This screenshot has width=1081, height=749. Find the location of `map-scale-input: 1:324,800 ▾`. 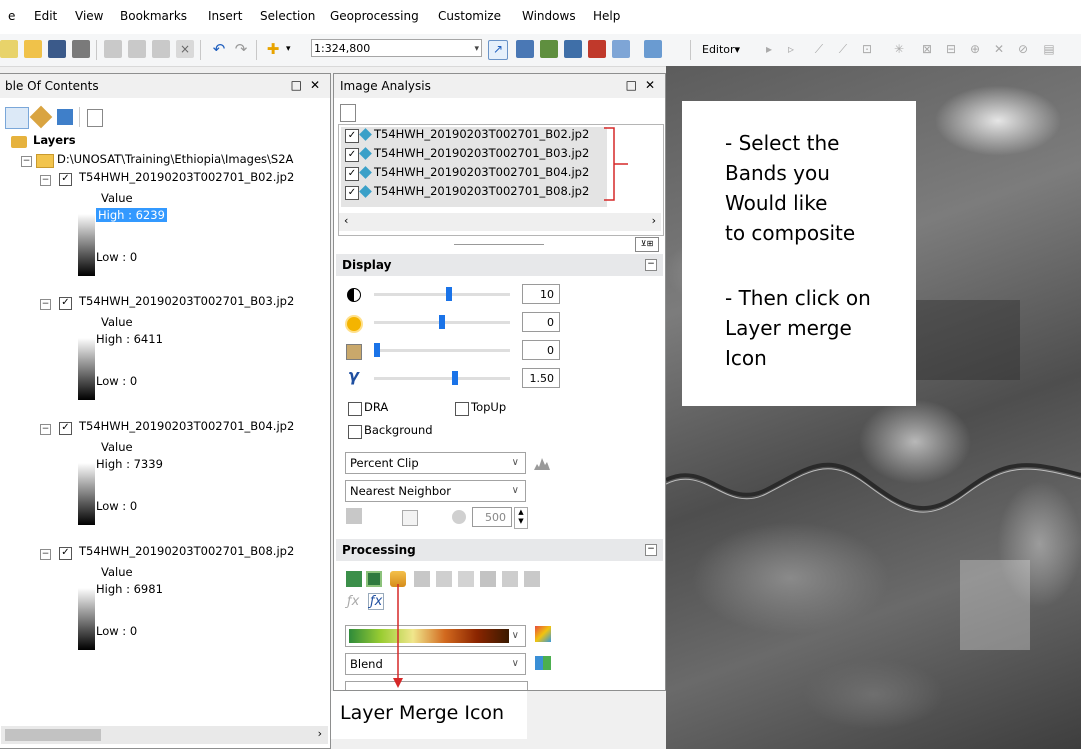

map-scale-input: 1:324,800 ▾ is located at coordinates (396, 48).